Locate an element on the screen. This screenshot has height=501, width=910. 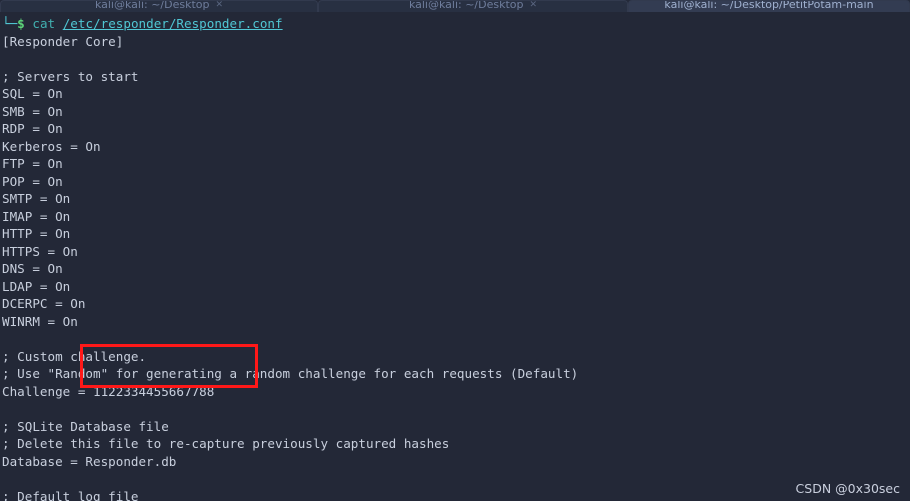
terminal-line: [Responder Core] is located at coordinates (63, 41).